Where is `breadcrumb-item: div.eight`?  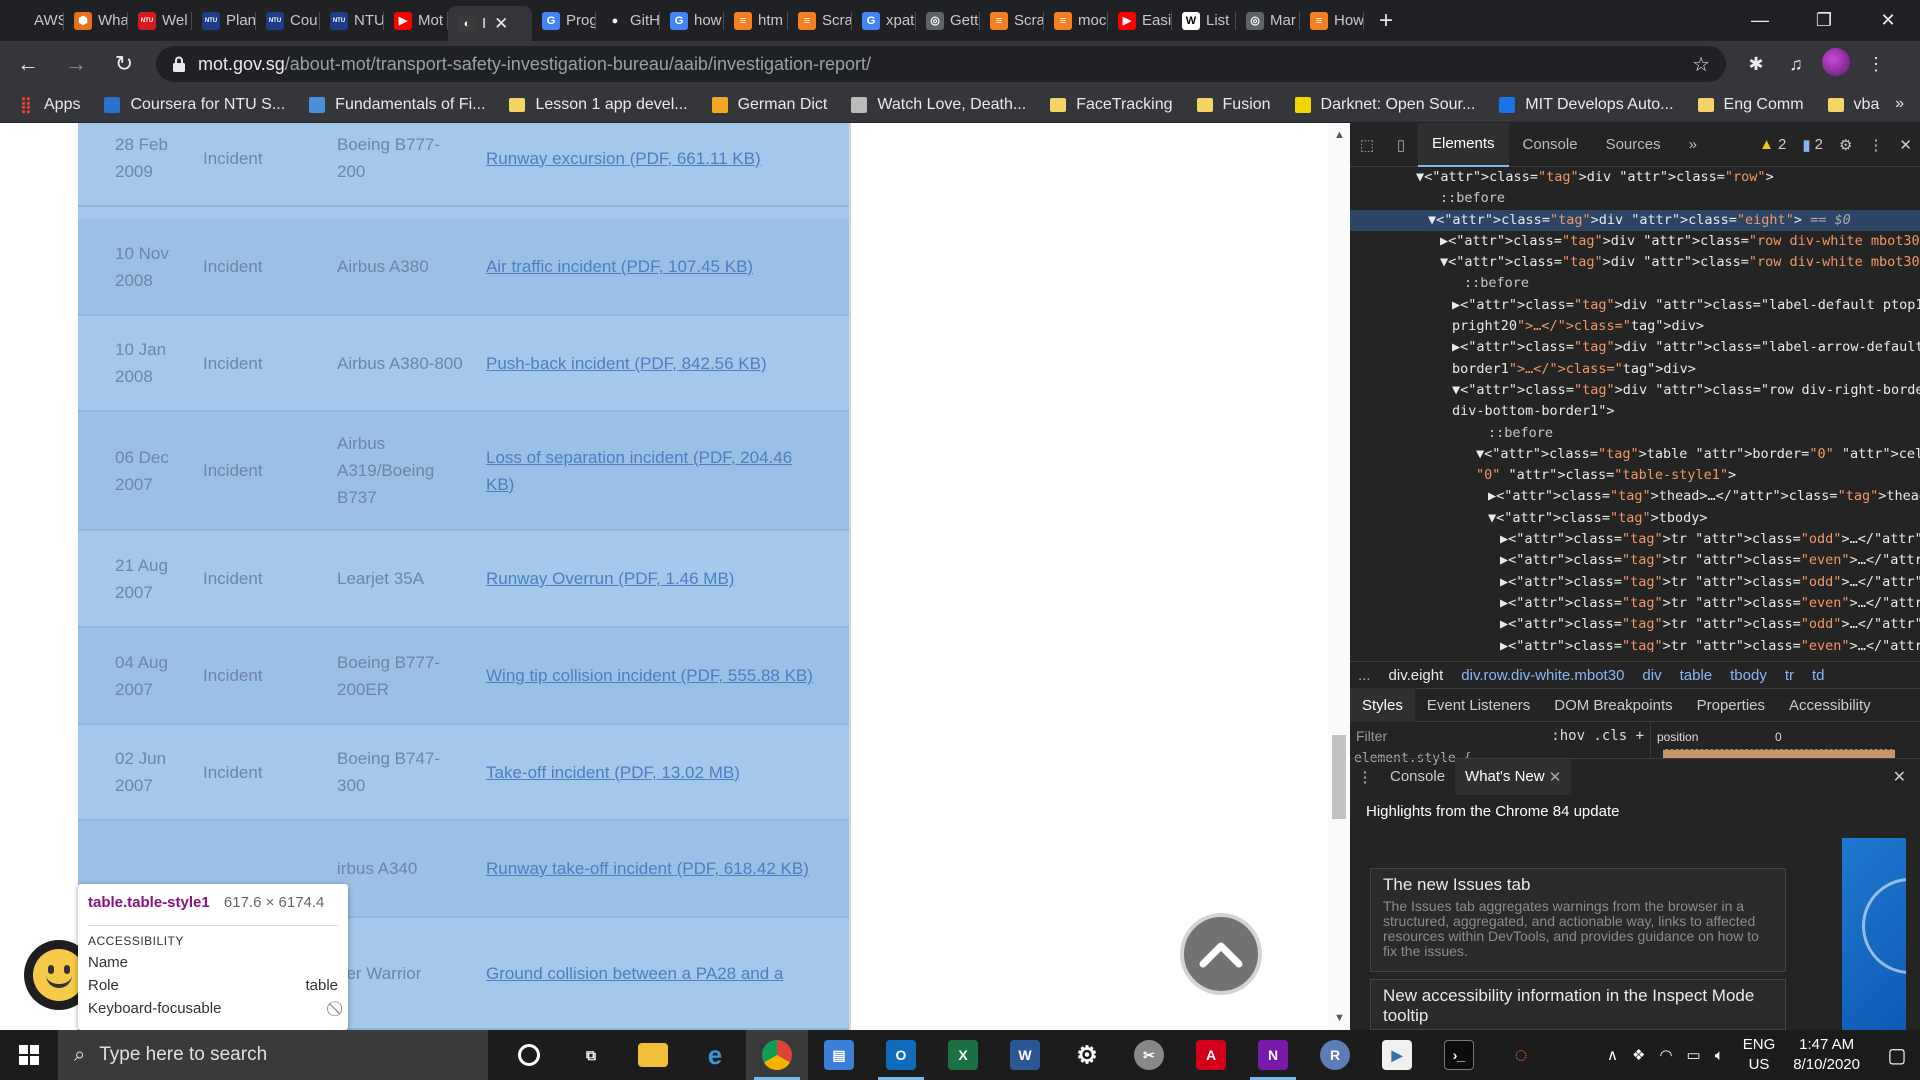
breadcrumb-item: div.eight is located at coordinates (1416, 675).